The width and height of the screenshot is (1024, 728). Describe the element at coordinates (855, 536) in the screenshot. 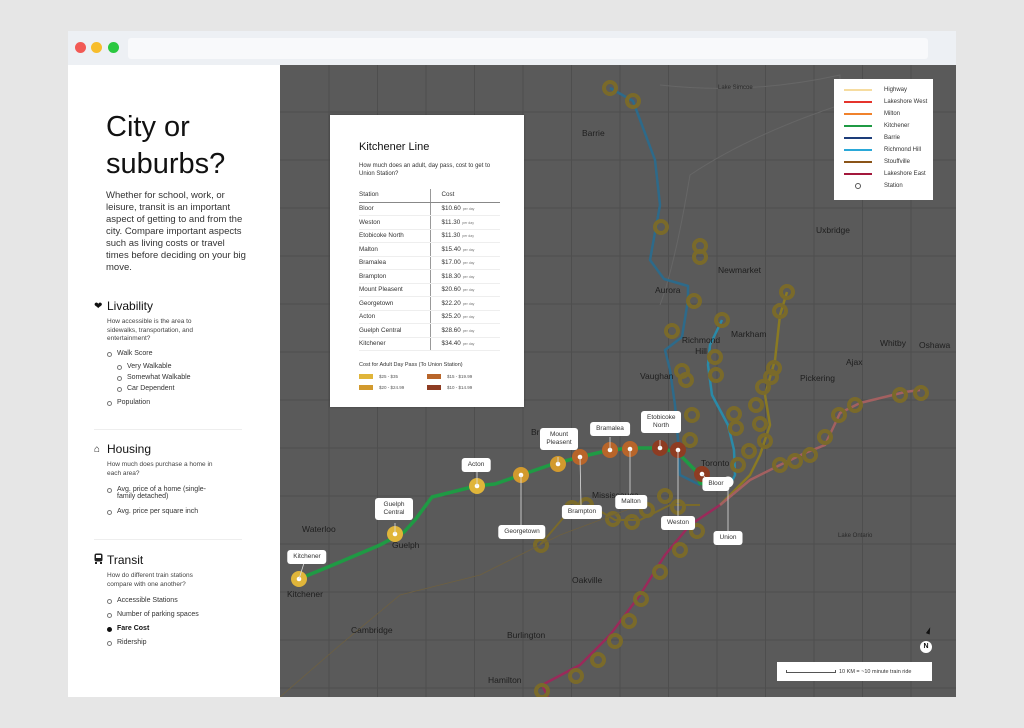

I see `city-label: Lake Ontario` at that location.